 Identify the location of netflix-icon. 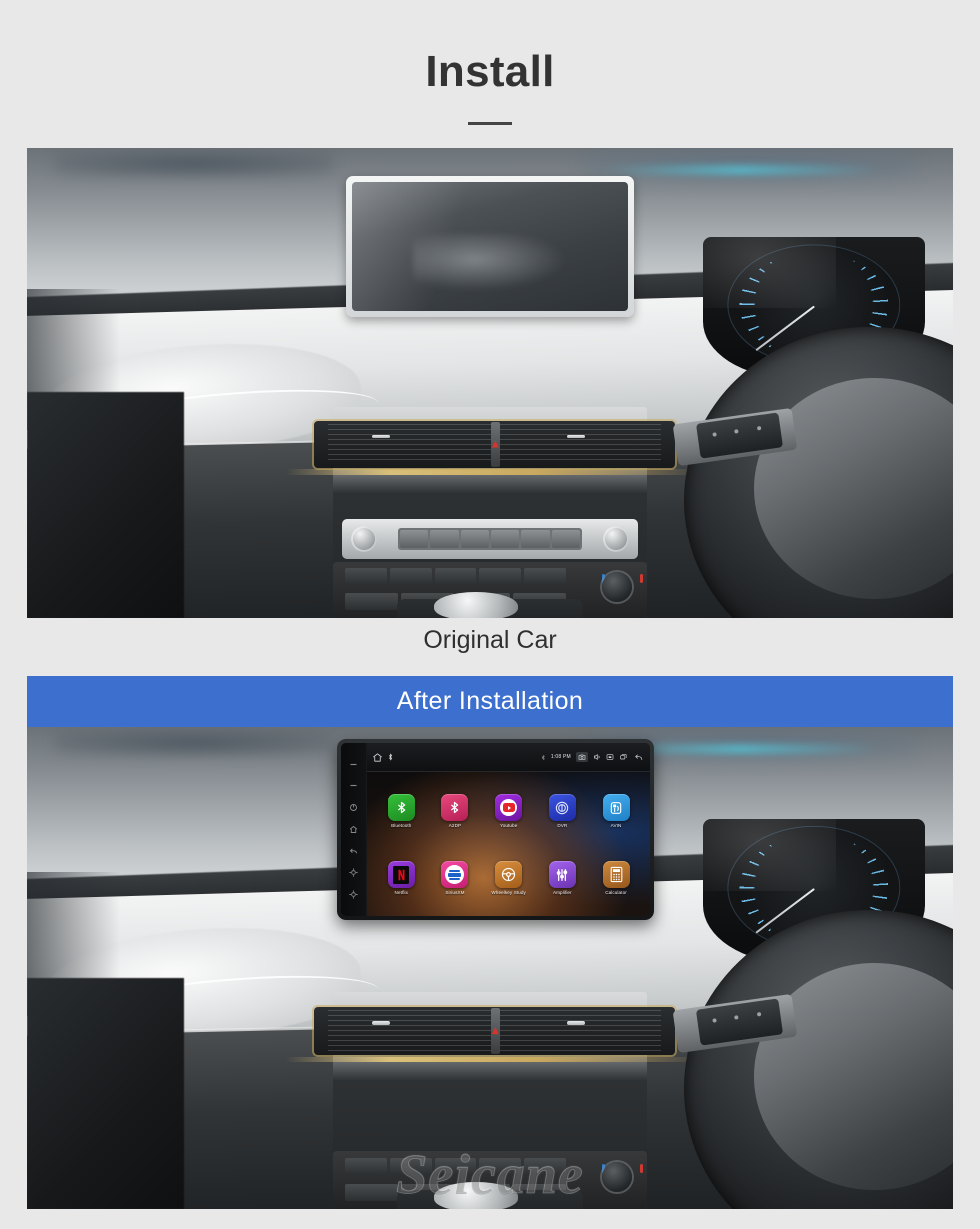
(401, 875).